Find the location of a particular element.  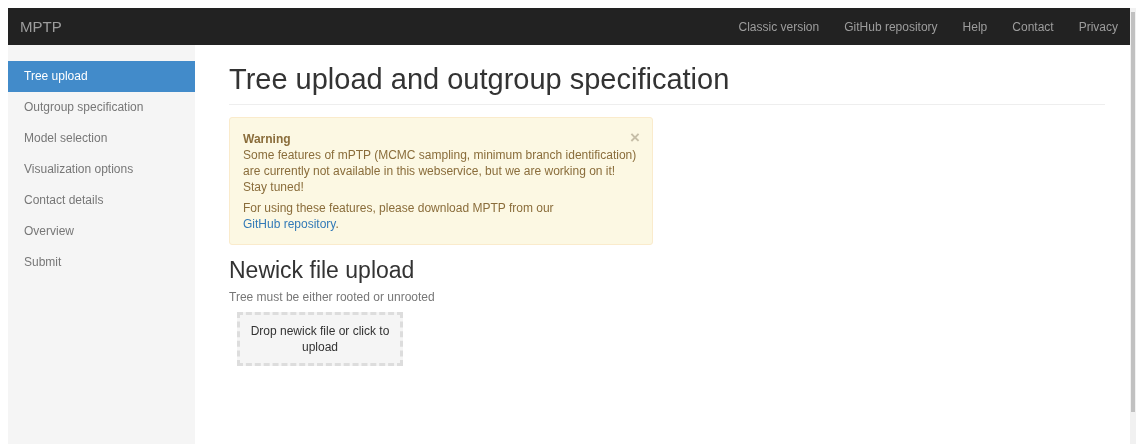

scrollbar is located at coordinates (1133, 226).